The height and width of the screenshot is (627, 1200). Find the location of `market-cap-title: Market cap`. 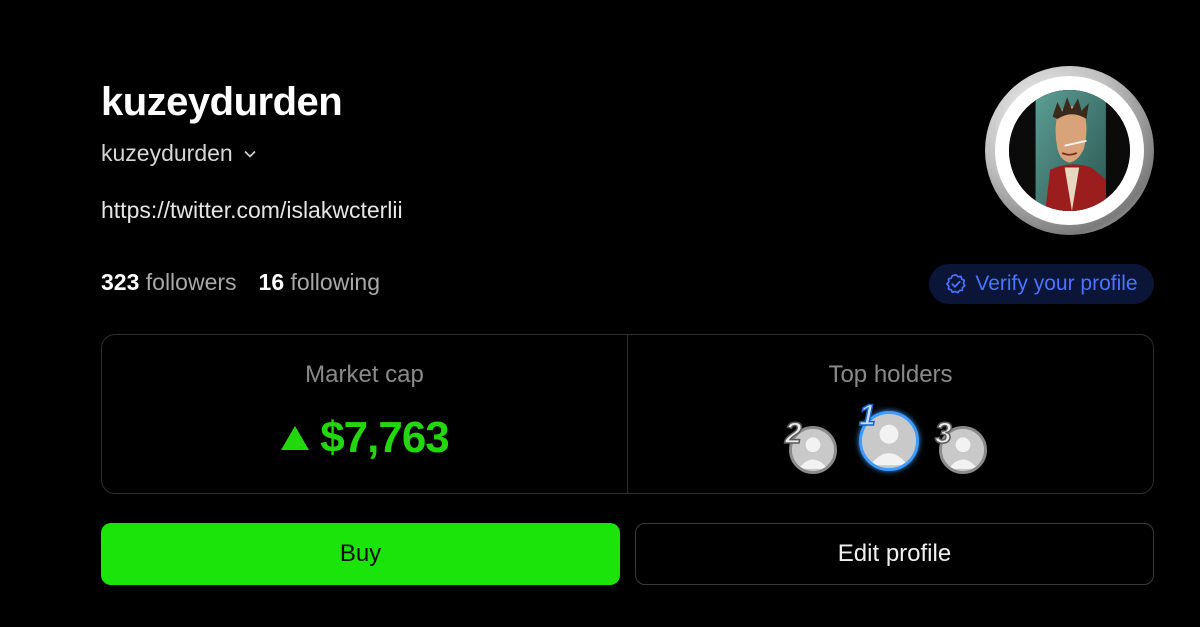

market-cap-title: Market cap is located at coordinates (364, 374).